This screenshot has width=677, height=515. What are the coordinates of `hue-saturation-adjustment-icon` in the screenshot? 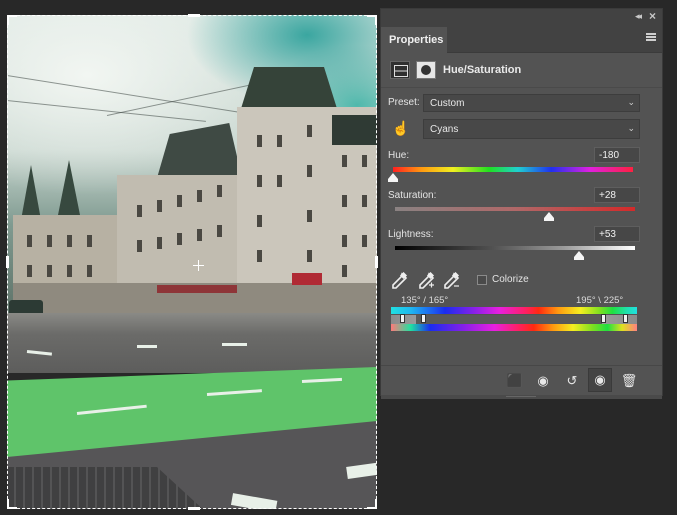 It's located at (400, 70).